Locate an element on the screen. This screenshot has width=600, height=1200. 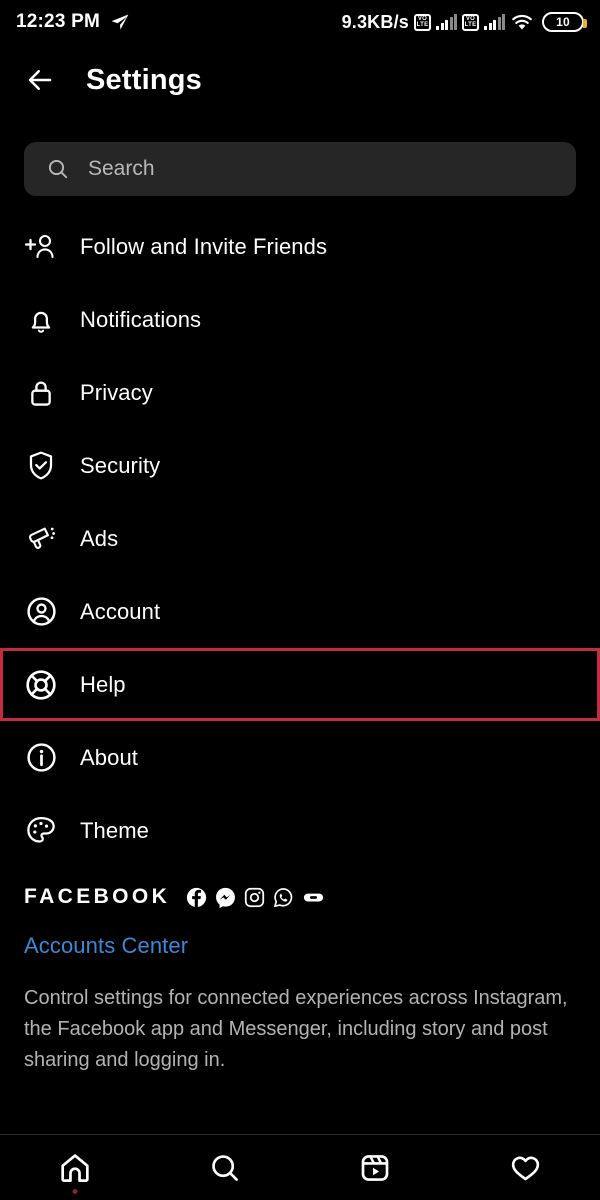
facebook-header: FACEBOOK is located at coordinates (300, 897).